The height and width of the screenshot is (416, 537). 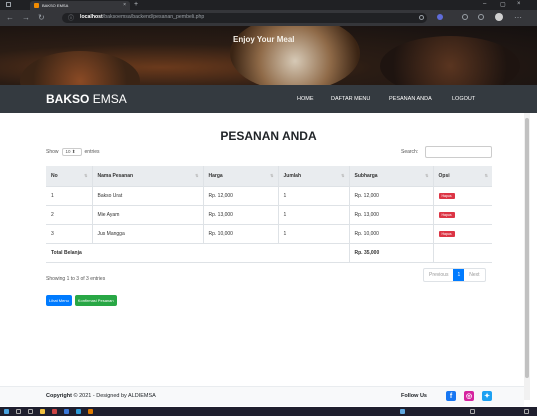 I want to click on copyright-label: Copyright, so click(x=59, y=396).